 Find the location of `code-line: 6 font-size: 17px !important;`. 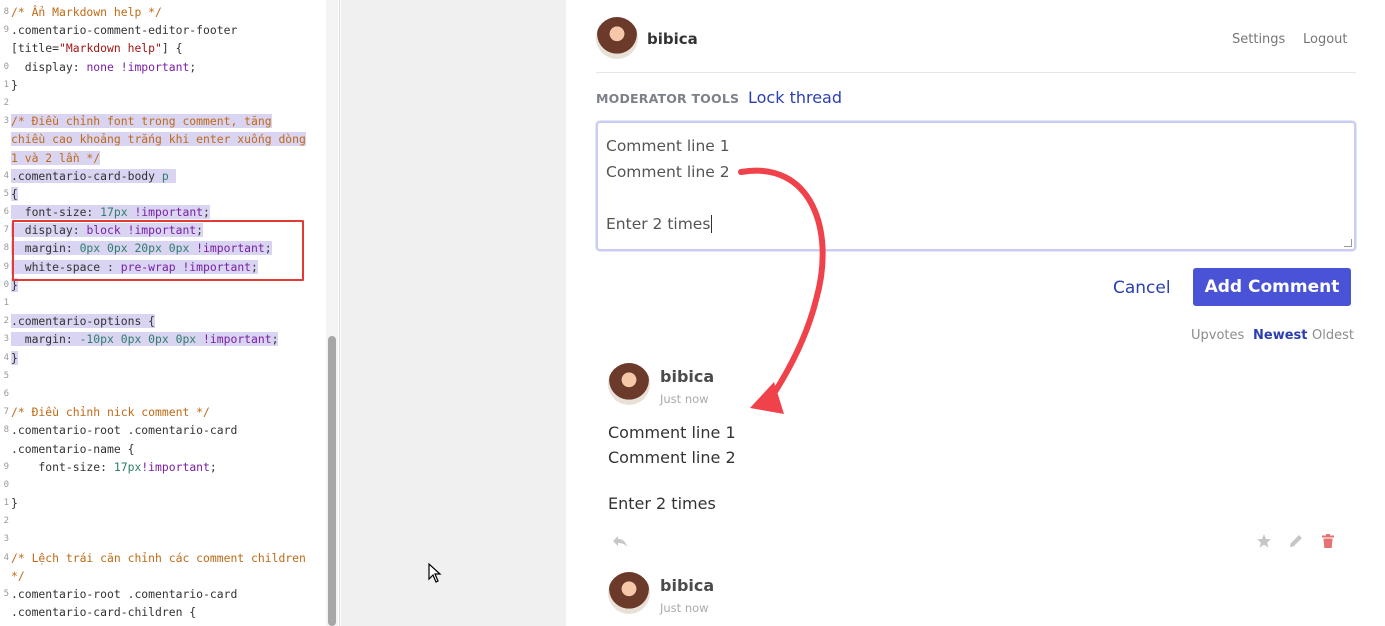

code-line: 6 font-size: 17px !important; is located at coordinates (165, 212).